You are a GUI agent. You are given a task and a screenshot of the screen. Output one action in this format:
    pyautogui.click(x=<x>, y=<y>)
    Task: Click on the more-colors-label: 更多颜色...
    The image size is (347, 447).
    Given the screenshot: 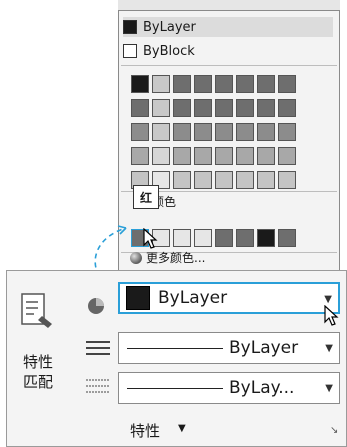 What is the action you would take?
    pyautogui.click(x=176, y=258)
    